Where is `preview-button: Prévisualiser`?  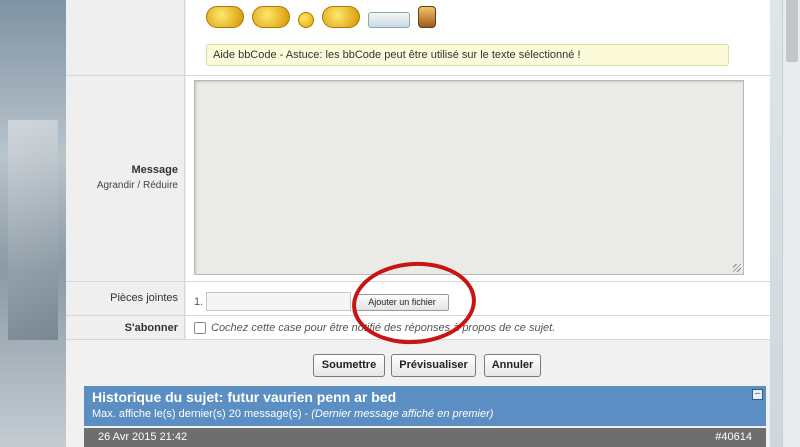
preview-button: Prévisualiser is located at coordinates (433, 365).